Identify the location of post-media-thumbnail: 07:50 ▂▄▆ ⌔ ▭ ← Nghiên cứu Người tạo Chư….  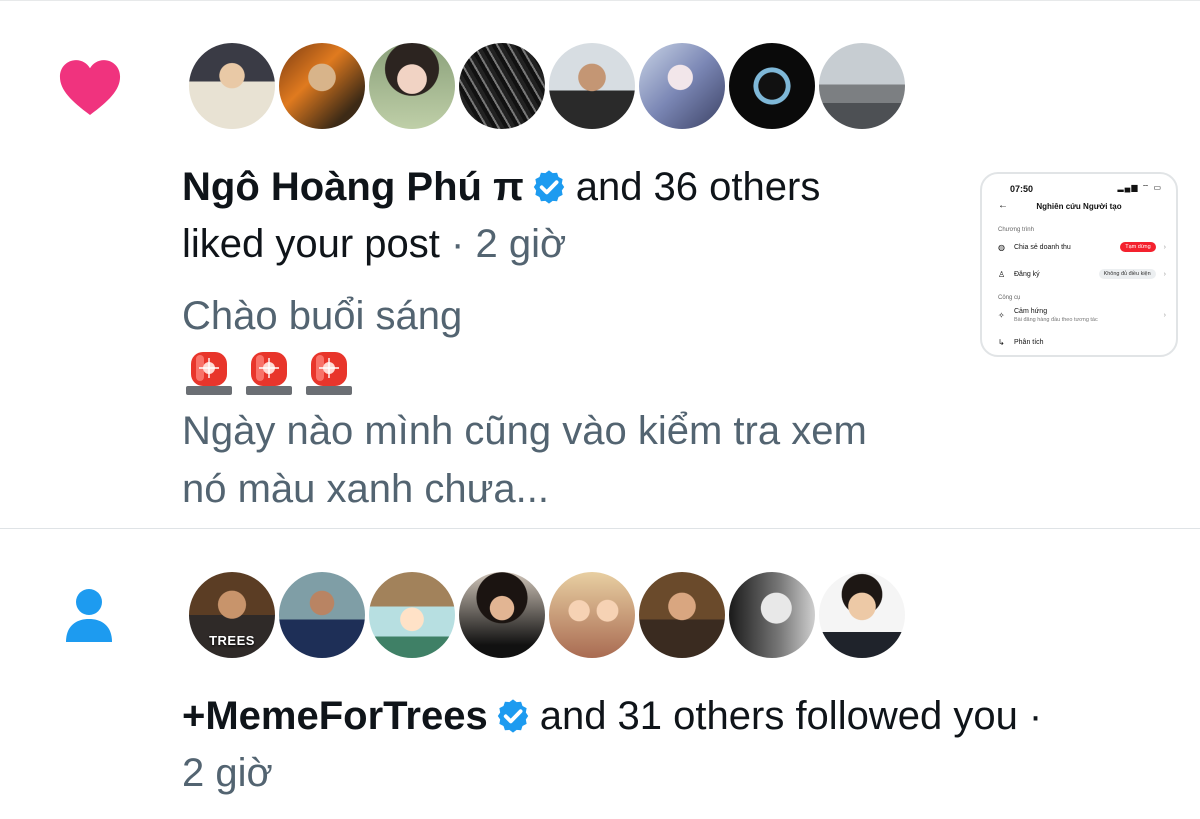
(1079, 264).